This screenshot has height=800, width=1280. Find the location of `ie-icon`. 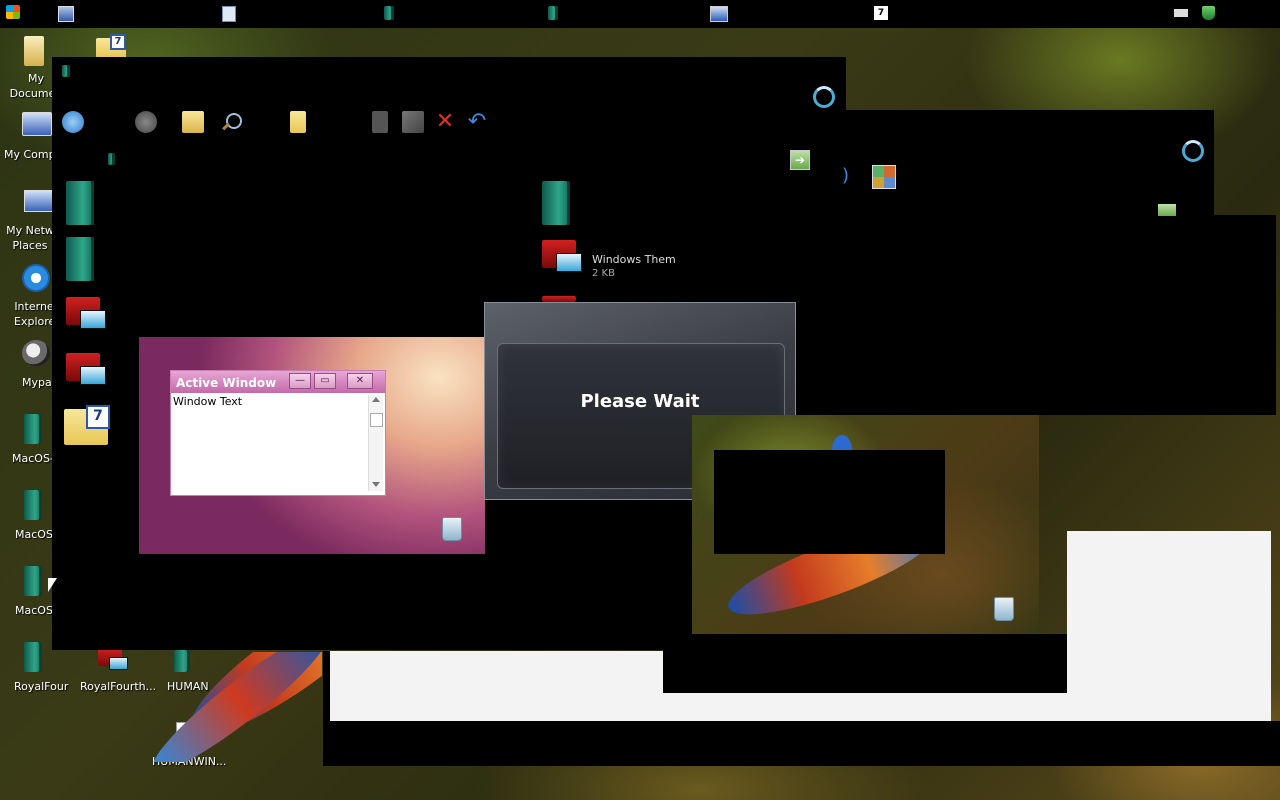

ie-icon is located at coordinates (36, 278).